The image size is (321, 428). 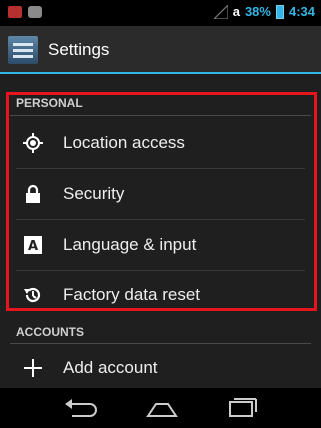 What do you see at coordinates (94, 193) in the screenshot?
I see `settings-item-label: Security` at bounding box center [94, 193].